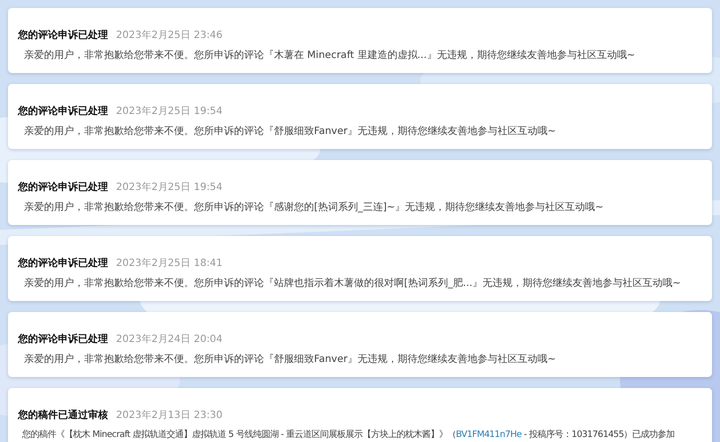 Image resolution: width=720 pixels, height=442 pixels. I want to click on video-link: BV1FM411n7He, so click(489, 435).